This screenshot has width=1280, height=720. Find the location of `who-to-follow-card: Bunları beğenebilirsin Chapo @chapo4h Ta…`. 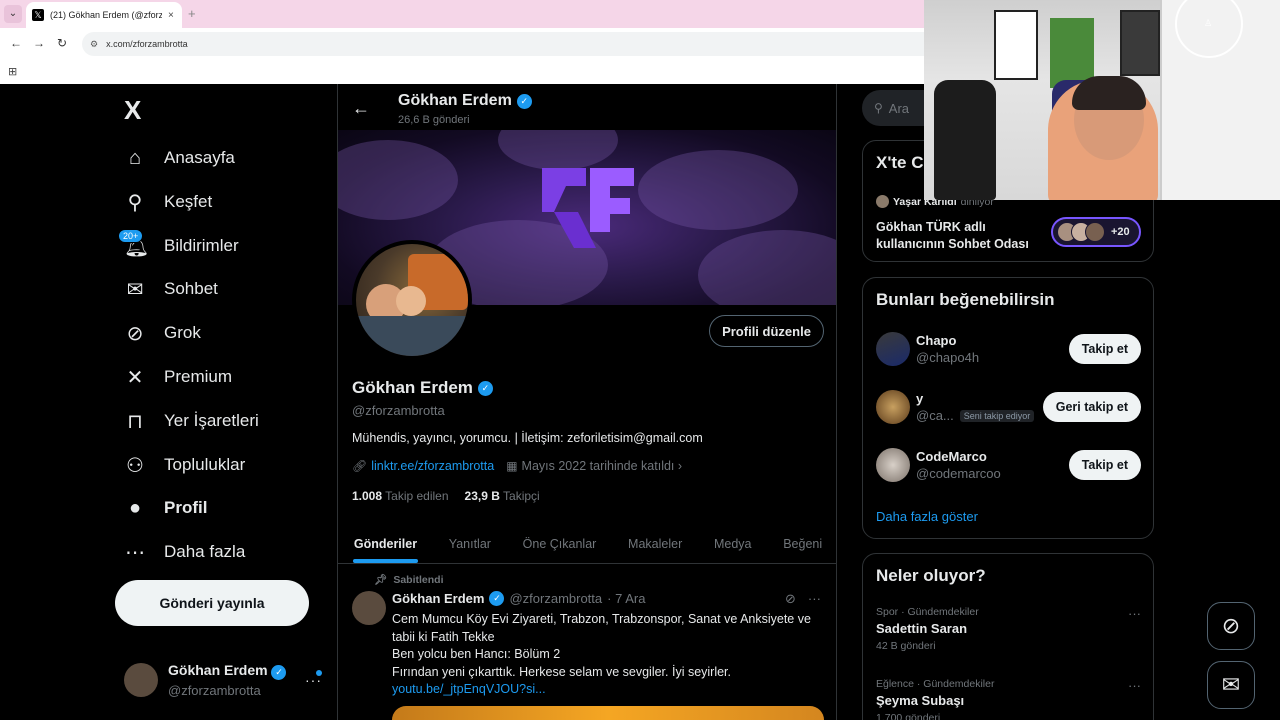

who-to-follow-card: Bunları beğenebilirsin Chapo @chapo4h Ta… is located at coordinates (1008, 408).